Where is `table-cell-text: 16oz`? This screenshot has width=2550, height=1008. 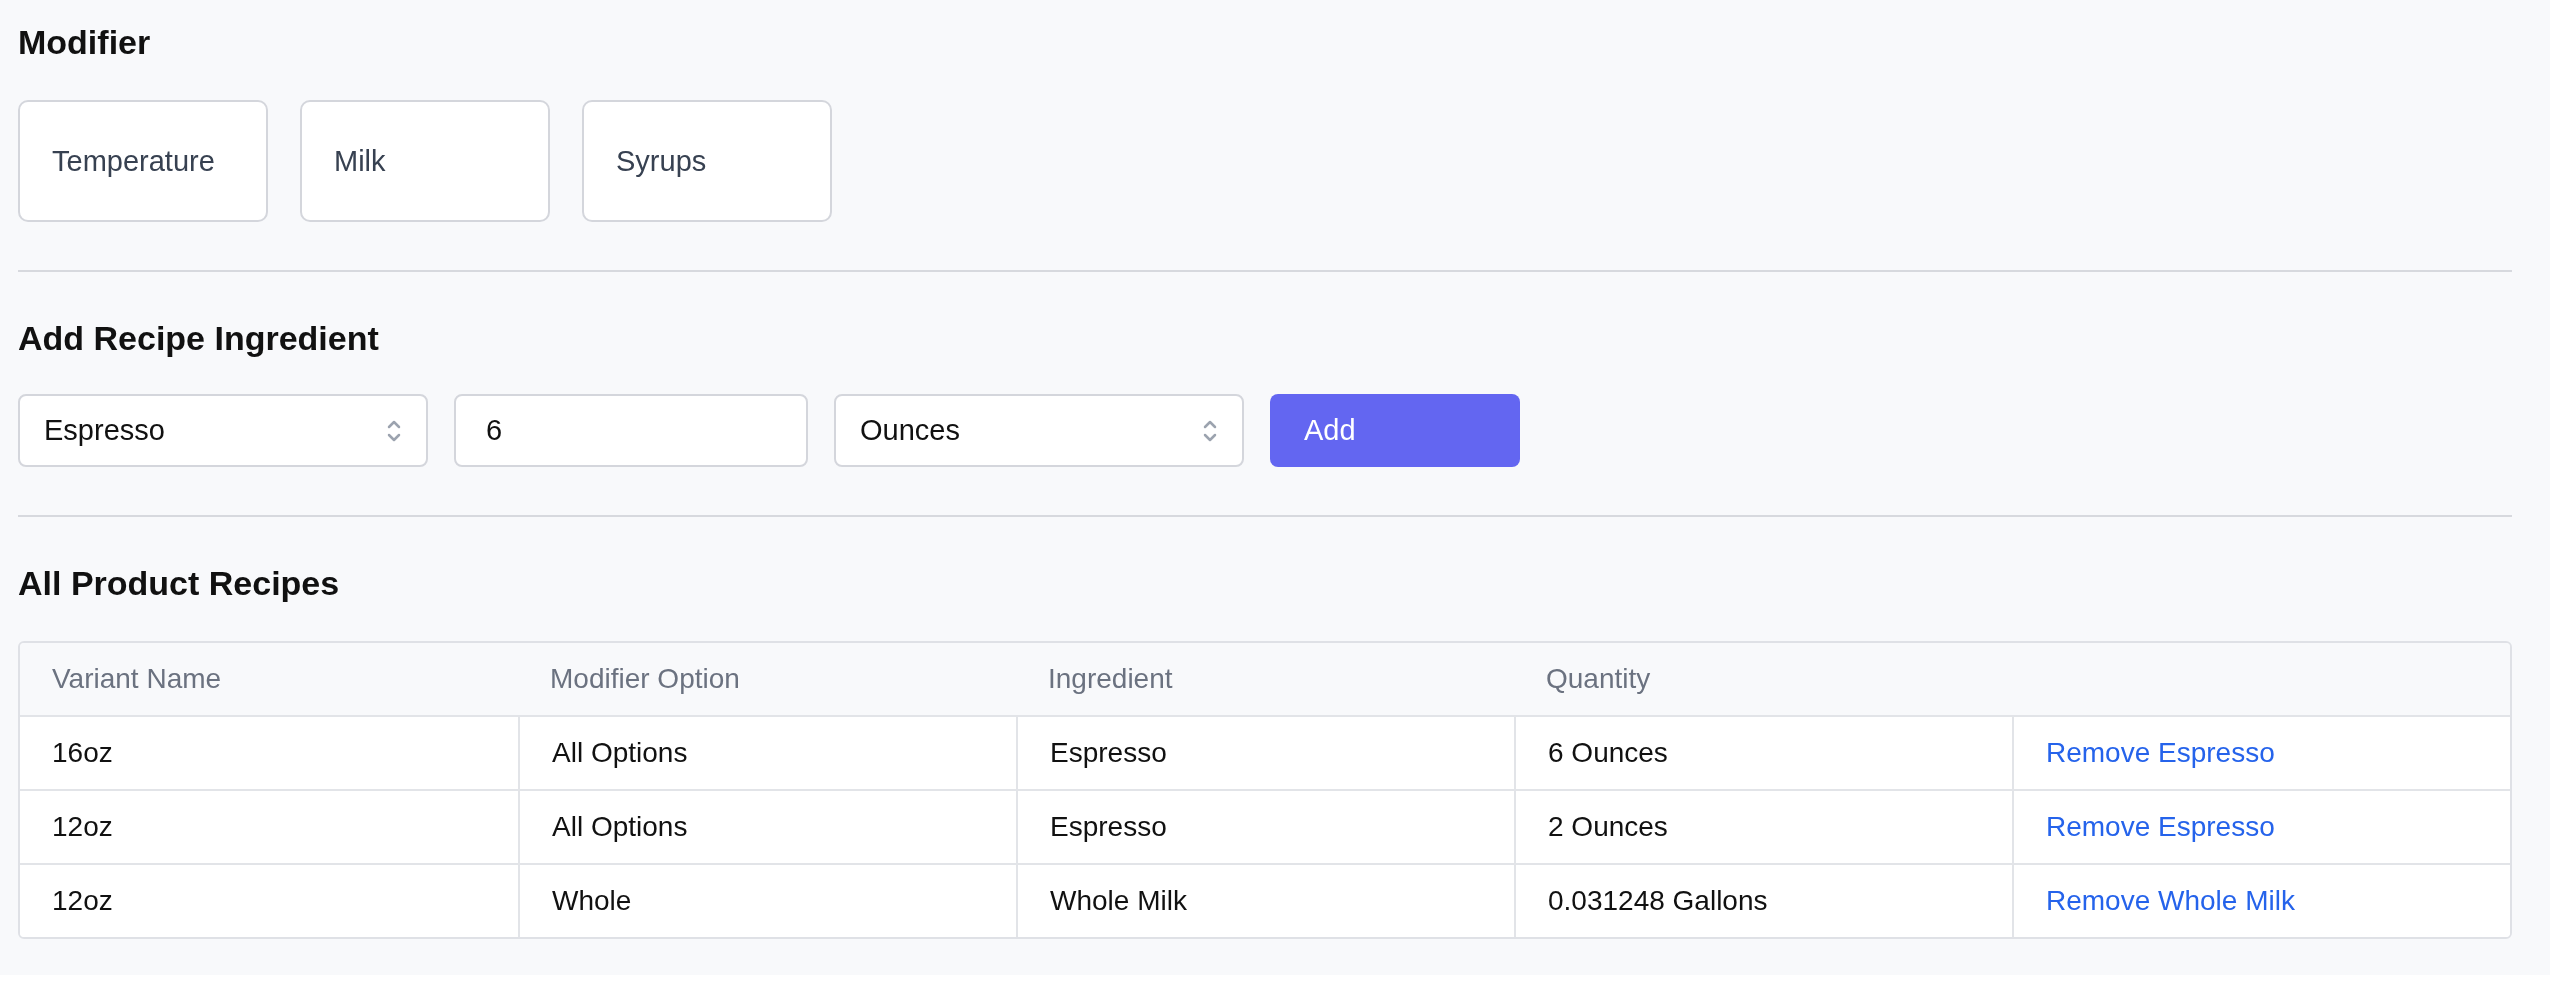
table-cell-text: 16oz is located at coordinates (82, 753).